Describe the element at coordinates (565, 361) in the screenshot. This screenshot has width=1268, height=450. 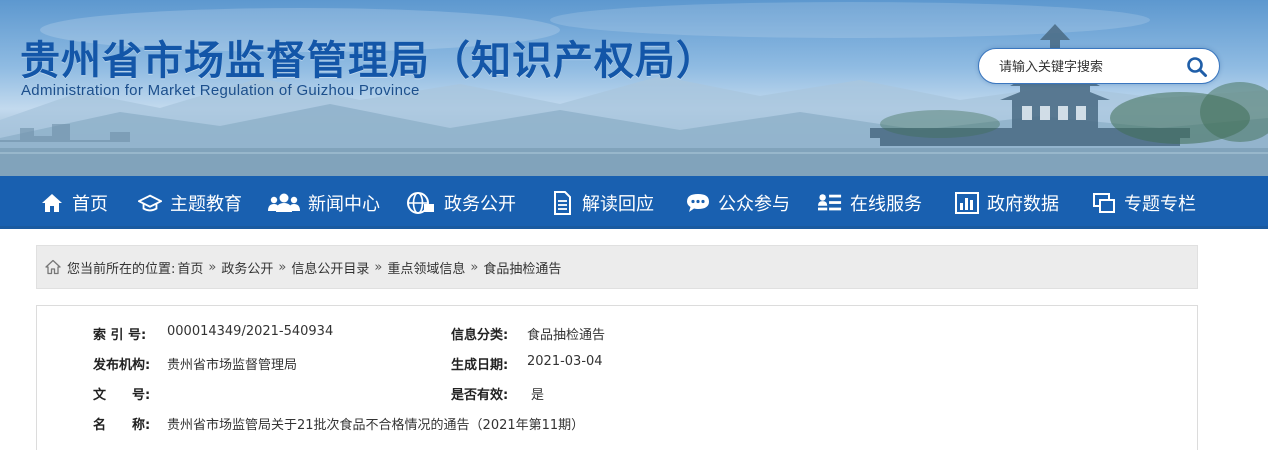
I see `date-value: 2021-03-04` at that location.